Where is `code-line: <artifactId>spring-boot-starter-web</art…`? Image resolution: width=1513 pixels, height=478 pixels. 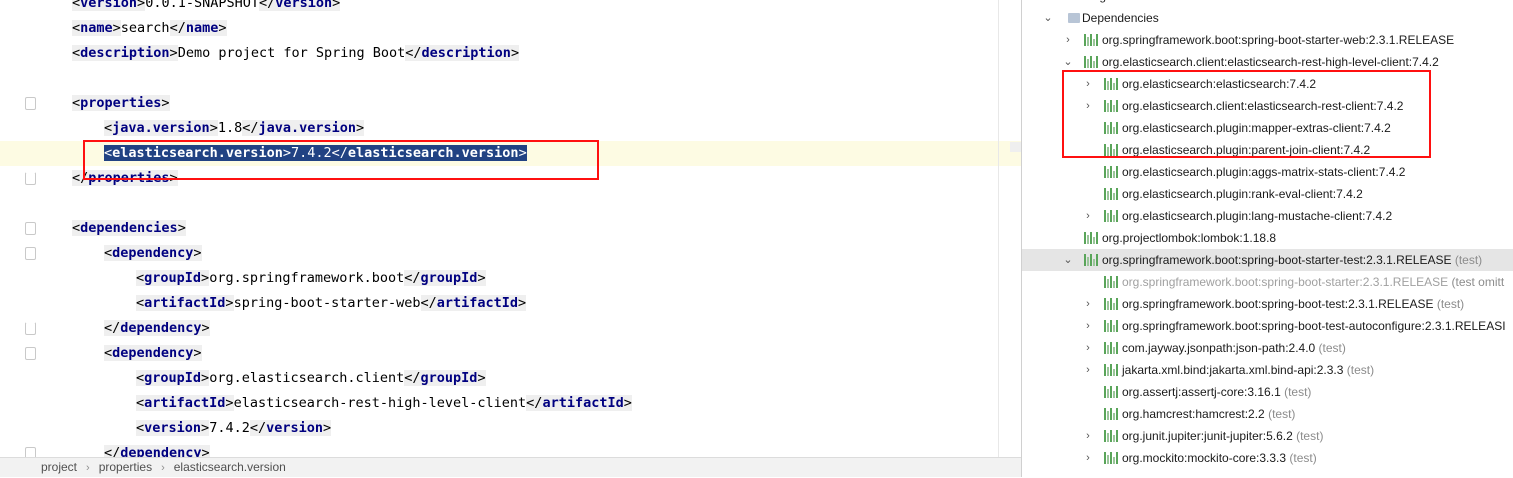
code-line: <artifactId>spring-boot-starter-web</art… is located at coordinates (331, 303).